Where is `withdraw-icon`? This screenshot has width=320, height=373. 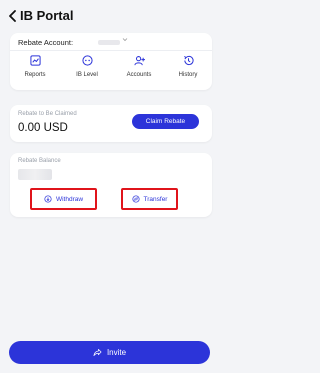
withdraw-icon is located at coordinates (48, 199).